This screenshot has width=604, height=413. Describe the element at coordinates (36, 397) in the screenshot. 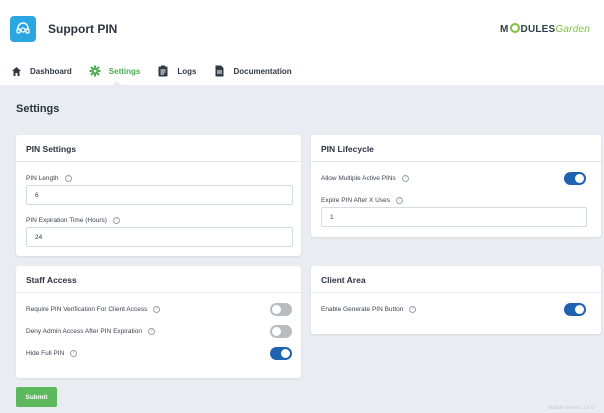

I see `submit-button: Submit` at that location.